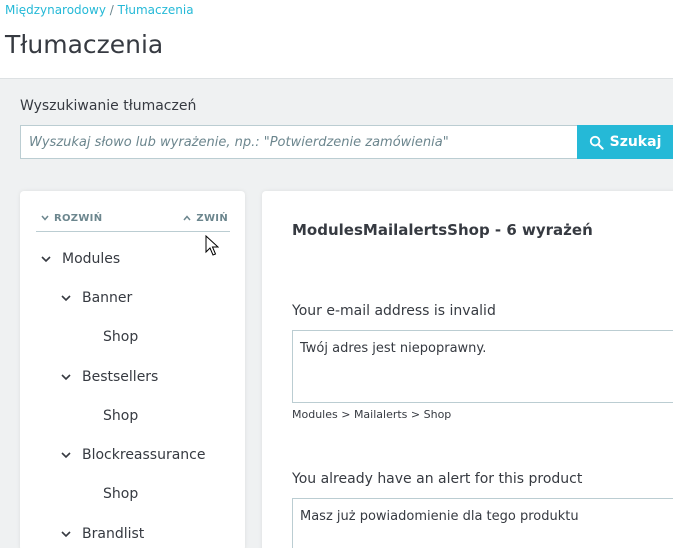 Image resolution: width=673 pixels, height=548 pixels. I want to click on term-translation-field: Twój adres jest niepoprawny., so click(482, 366).